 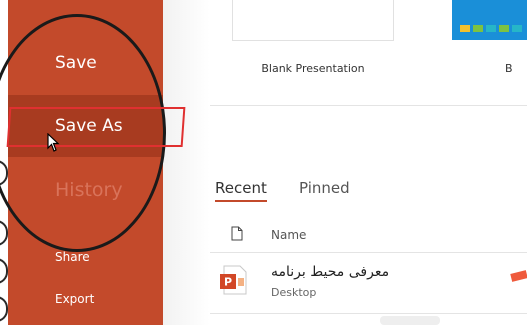 What do you see at coordinates (294, 292) in the screenshot?
I see `file-location: Desktop` at bounding box center [294, 292].